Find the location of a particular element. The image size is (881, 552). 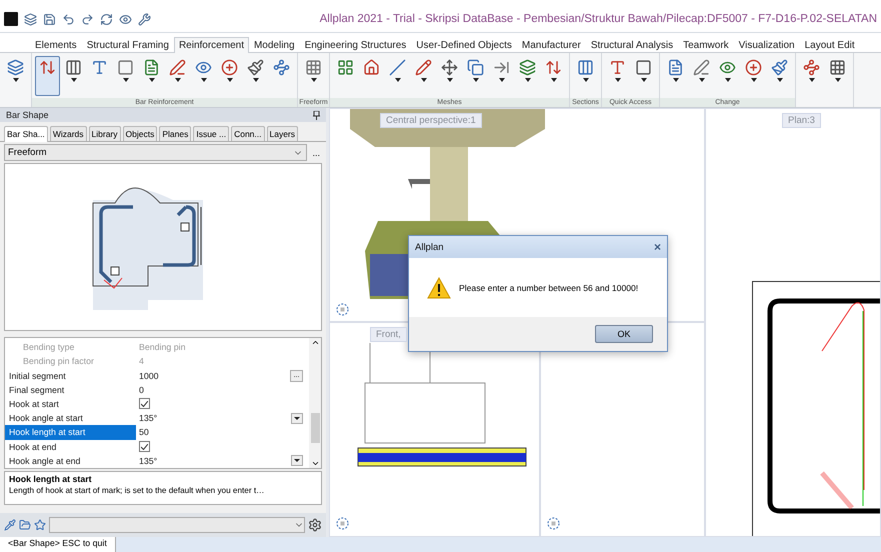

ribbon-tab: Elements is located at coordinates (56, 45).